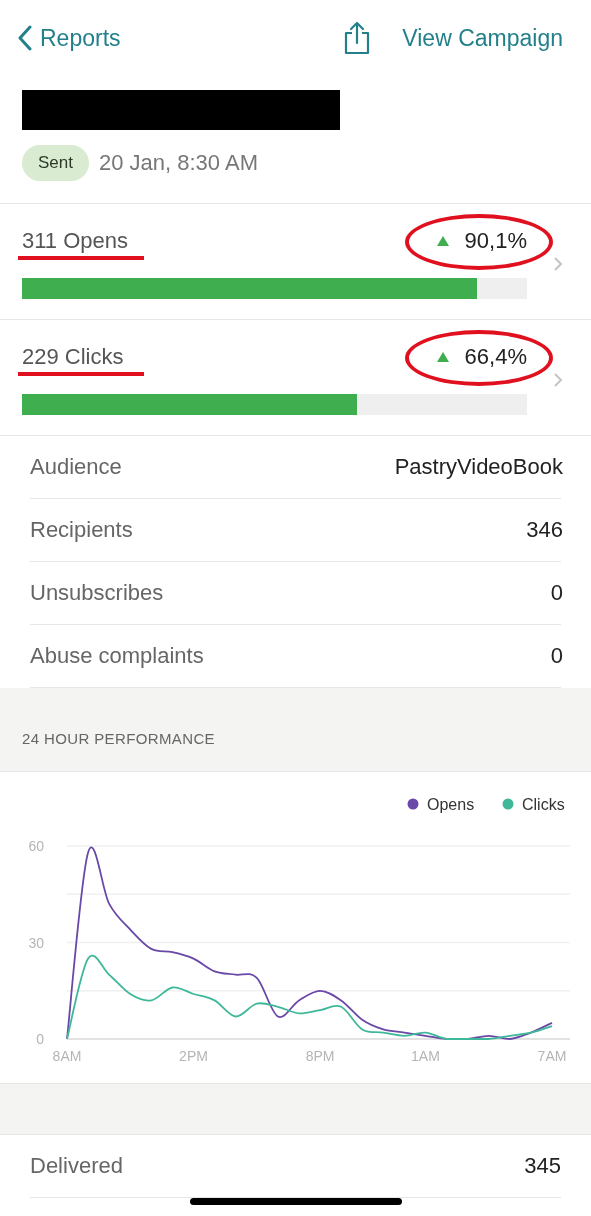 The height and width of the screenshot is (1216, 591). I want to click on detail-label: Unsubscribes, so click(97, 593).